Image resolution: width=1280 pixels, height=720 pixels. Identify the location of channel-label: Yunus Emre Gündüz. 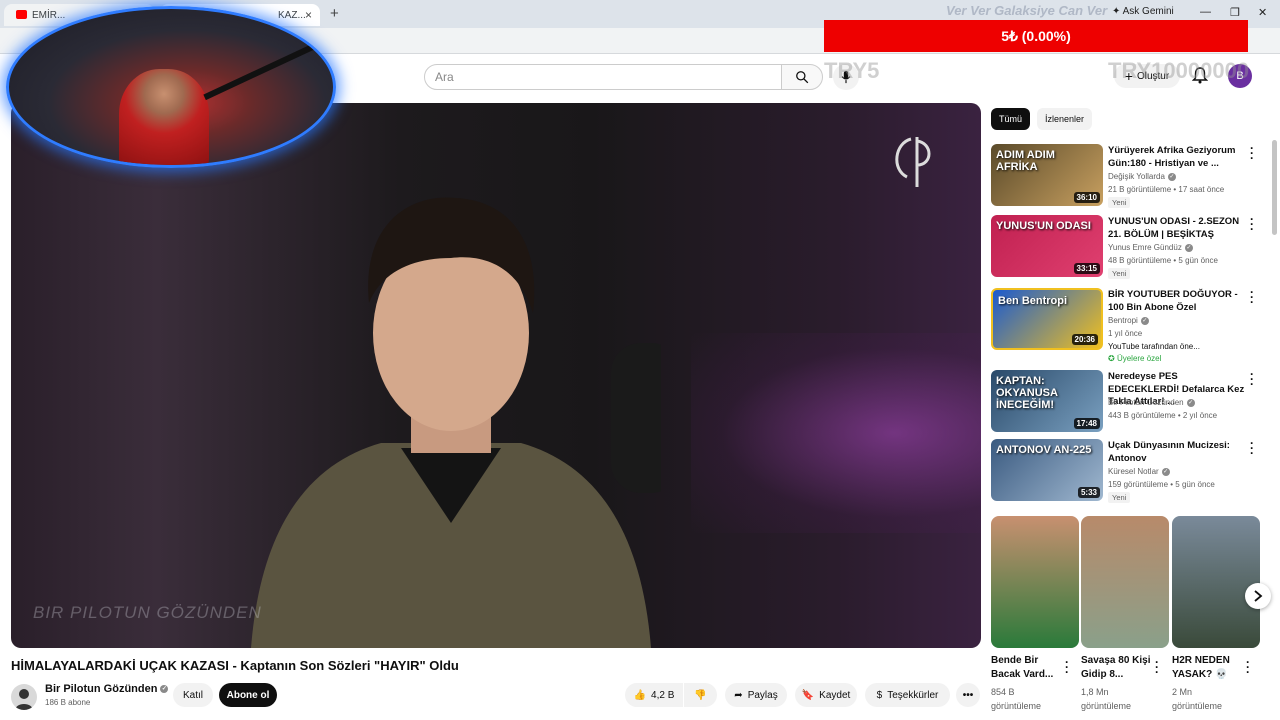
(1145, 247).